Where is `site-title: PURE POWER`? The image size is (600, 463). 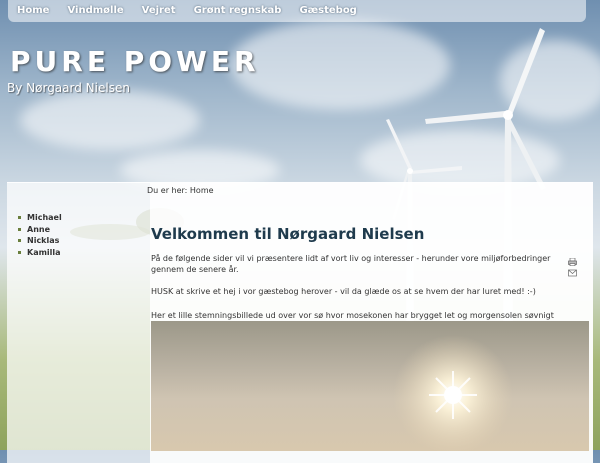 site-title: PURE POWER is located at coordinates (135, 61).